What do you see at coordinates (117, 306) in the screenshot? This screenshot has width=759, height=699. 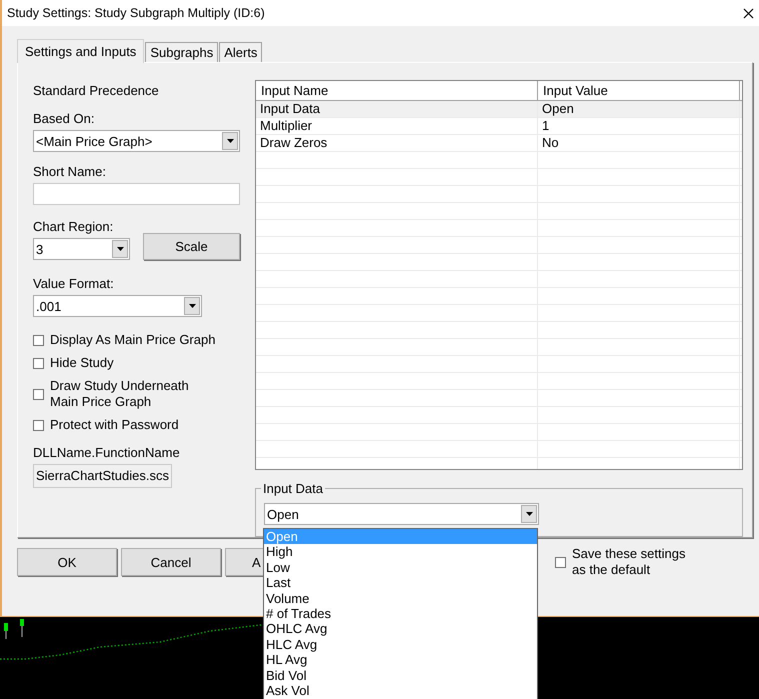 I see `value-format-dropdown: .001` at bounding box center [117, 306].